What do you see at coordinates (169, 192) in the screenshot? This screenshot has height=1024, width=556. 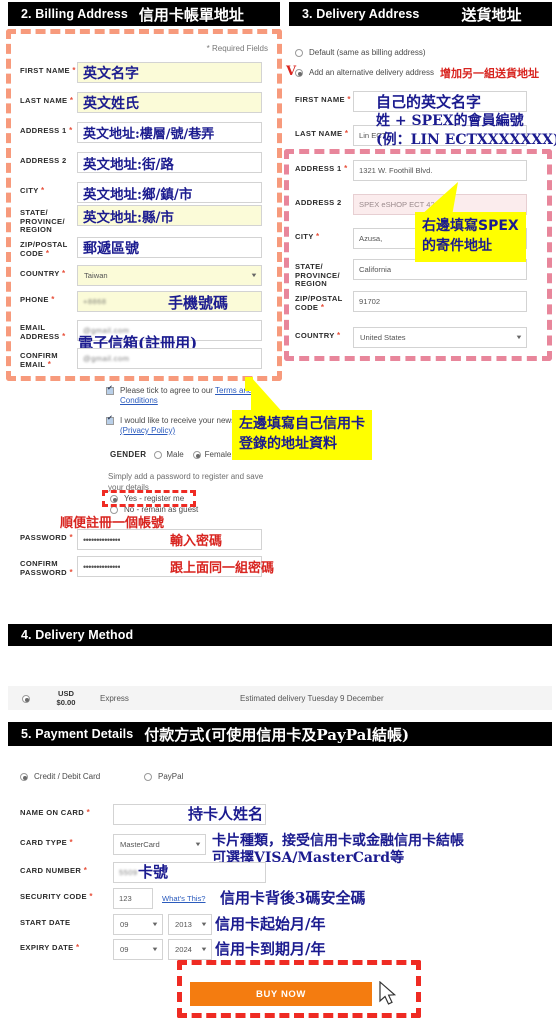 I see `billing-city-input: 英文地址:鄉/鎮/市` at bounding box center [169, 192].